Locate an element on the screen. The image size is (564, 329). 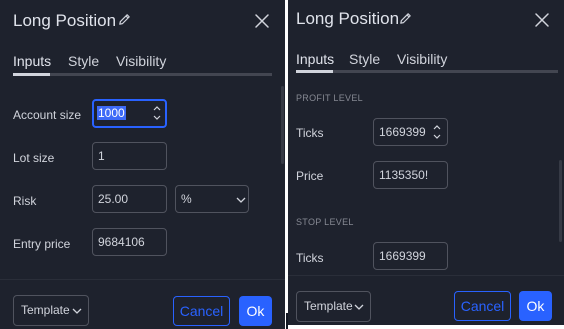
profit-price-input: 1135350! is located at coordinates (410, 175).